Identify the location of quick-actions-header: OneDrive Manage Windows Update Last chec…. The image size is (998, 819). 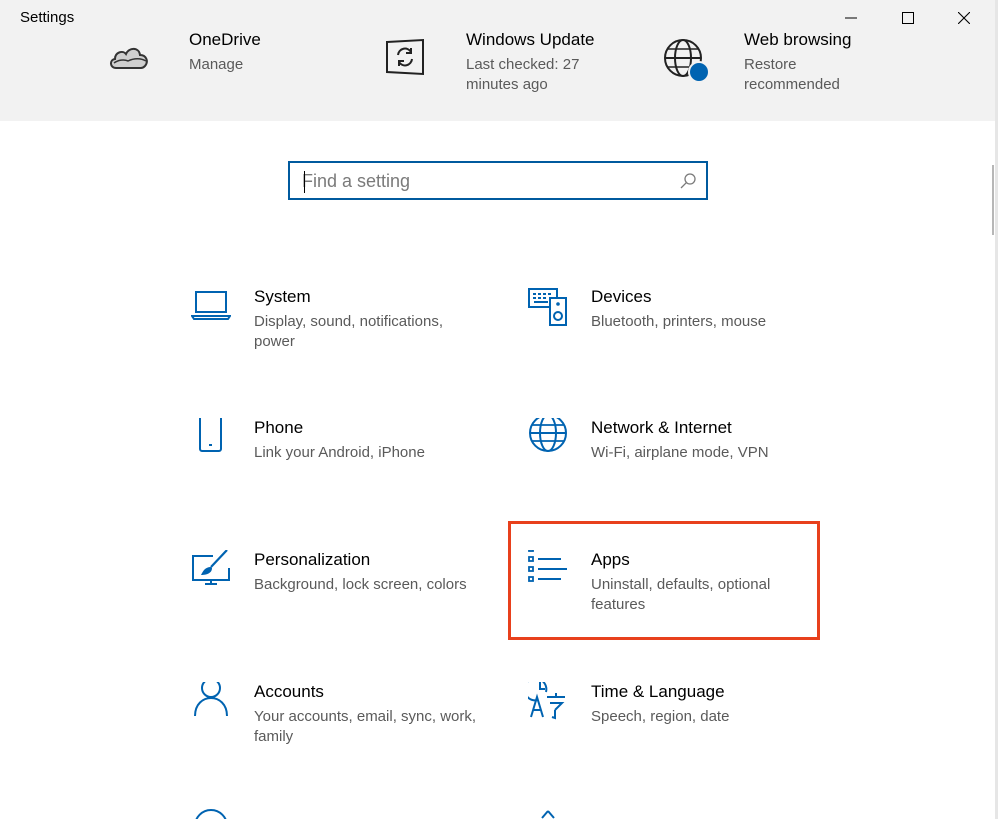
(499, 75).